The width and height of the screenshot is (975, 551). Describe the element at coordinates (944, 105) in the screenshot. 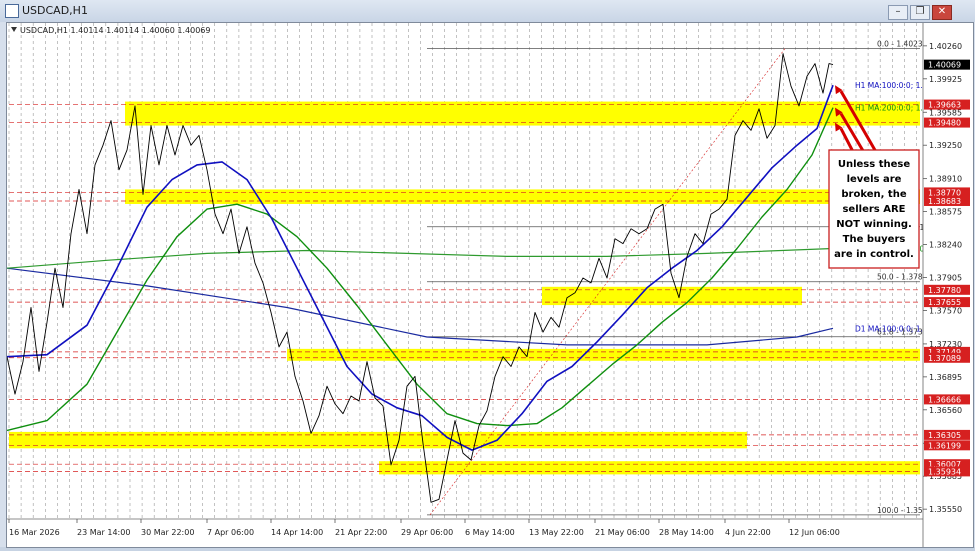

I see `price-label: 1.39663` at that location.